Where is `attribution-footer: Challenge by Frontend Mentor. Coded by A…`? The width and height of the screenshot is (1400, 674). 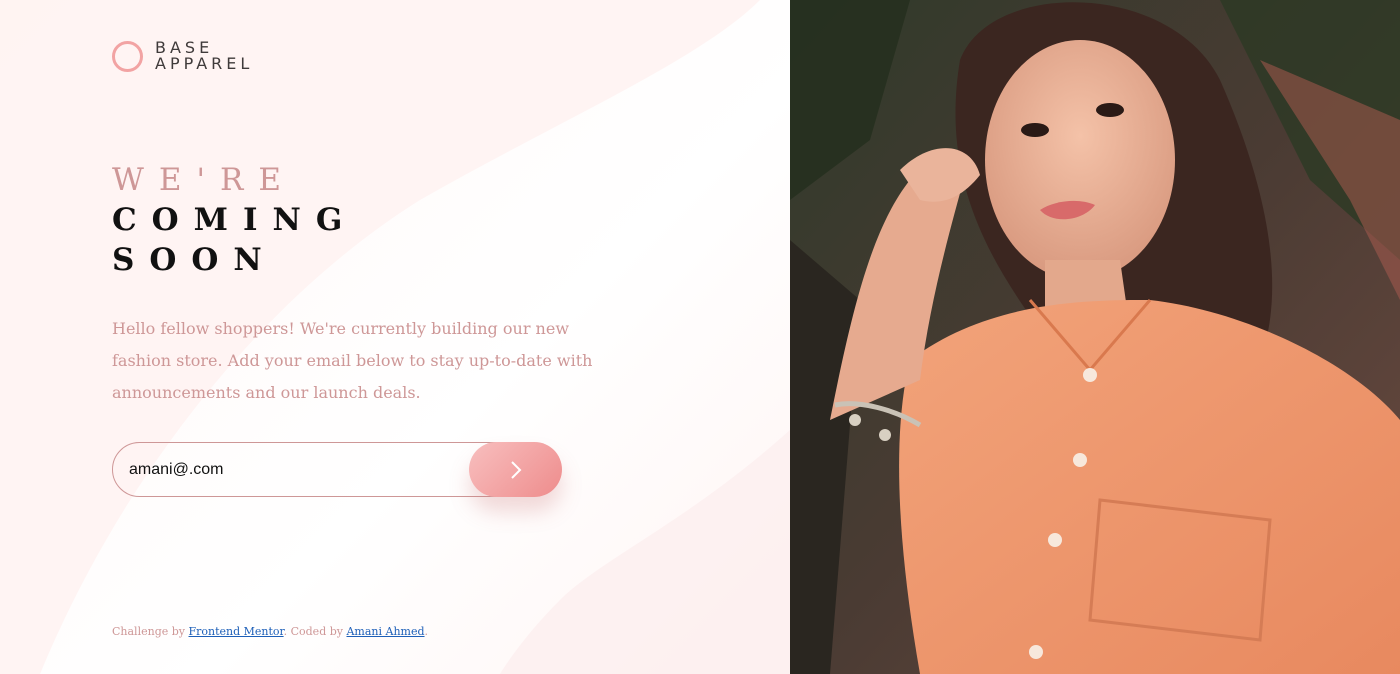
attribution-footer: Challenge by Frontend Mentor. Coded by A… is located at coordinates (270, 631).